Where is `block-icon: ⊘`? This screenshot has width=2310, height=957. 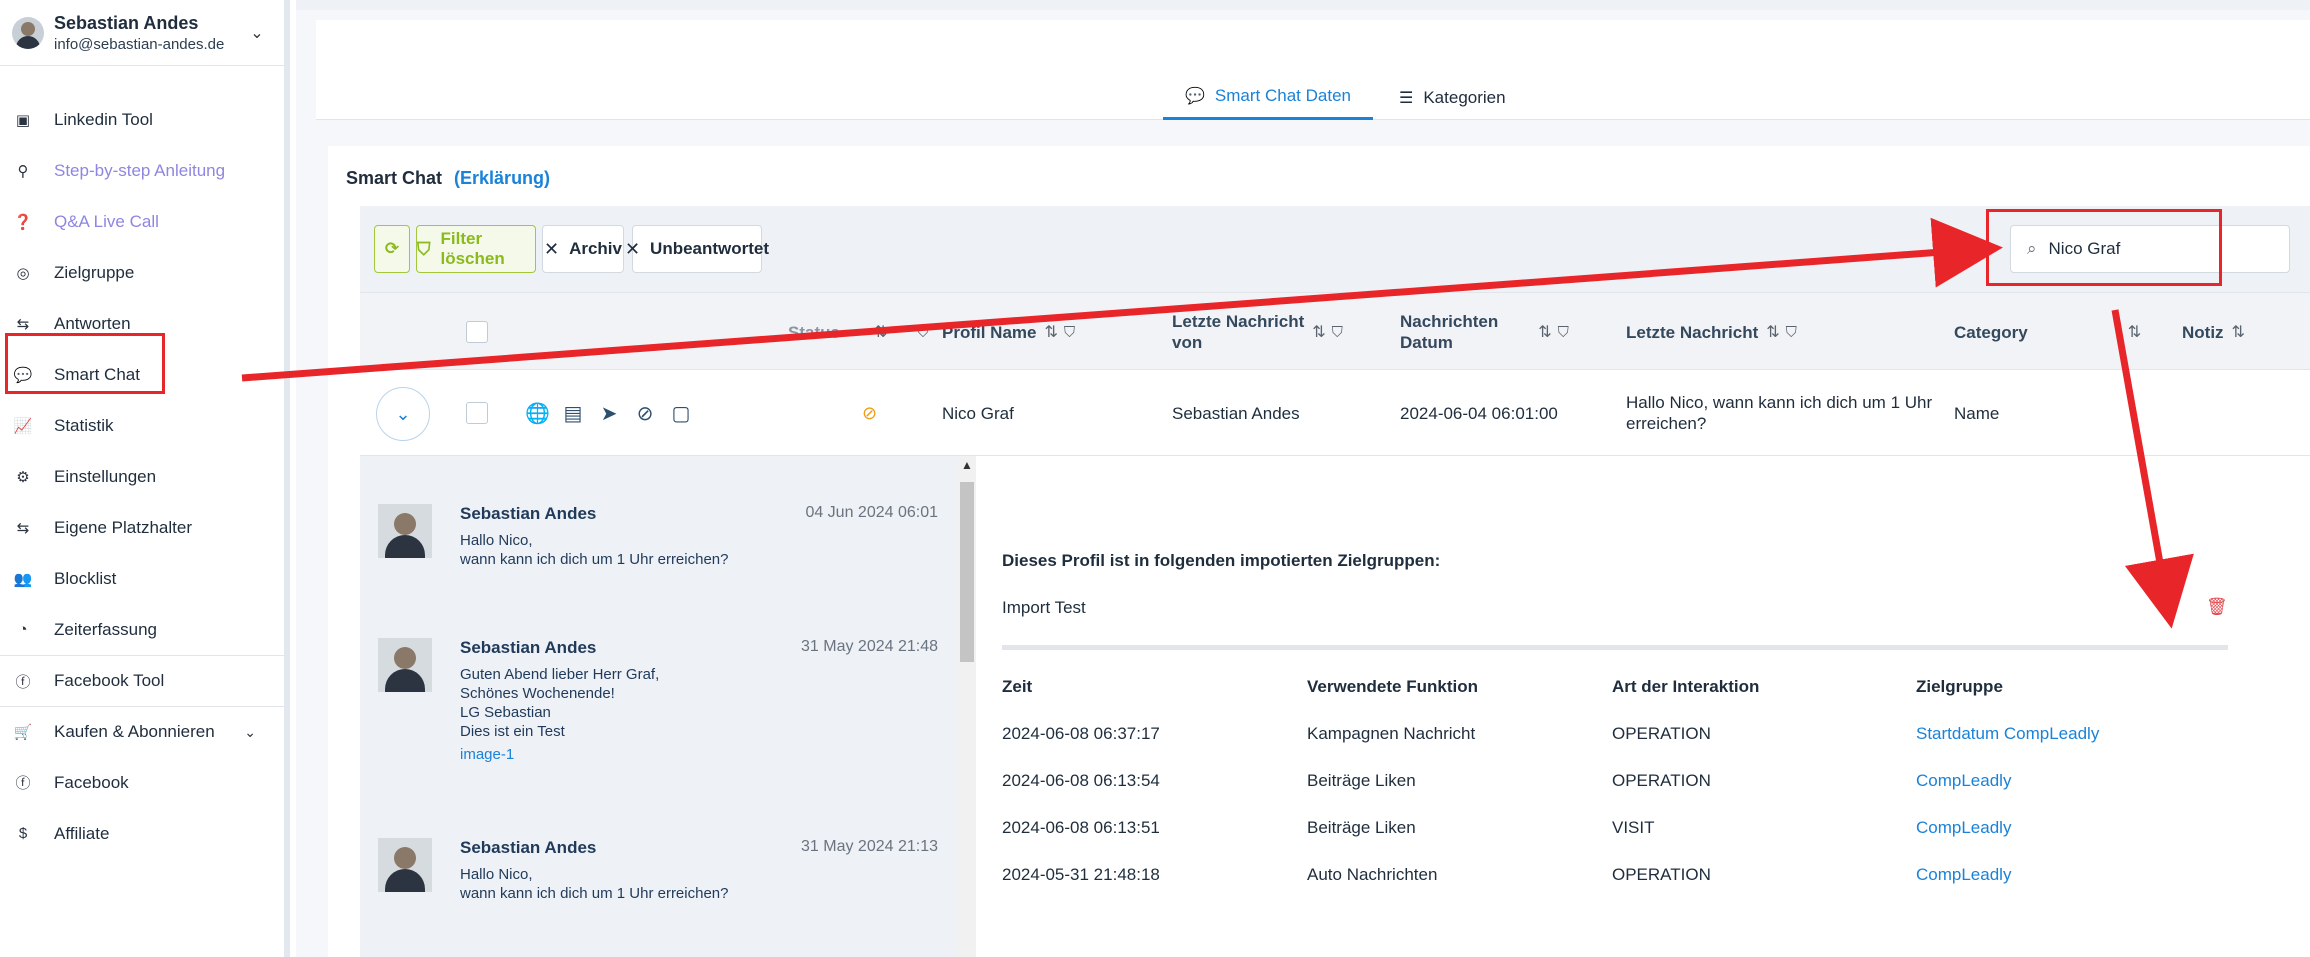 block-icon: ⊘ is located at coordinates (645, 413).